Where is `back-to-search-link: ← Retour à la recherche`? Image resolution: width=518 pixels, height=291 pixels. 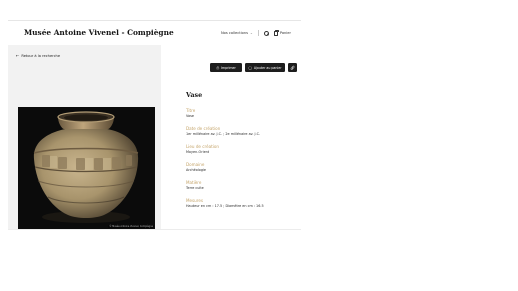
back-to-search-link: ← Retour à la recherche is located at coordinates (38, 55).